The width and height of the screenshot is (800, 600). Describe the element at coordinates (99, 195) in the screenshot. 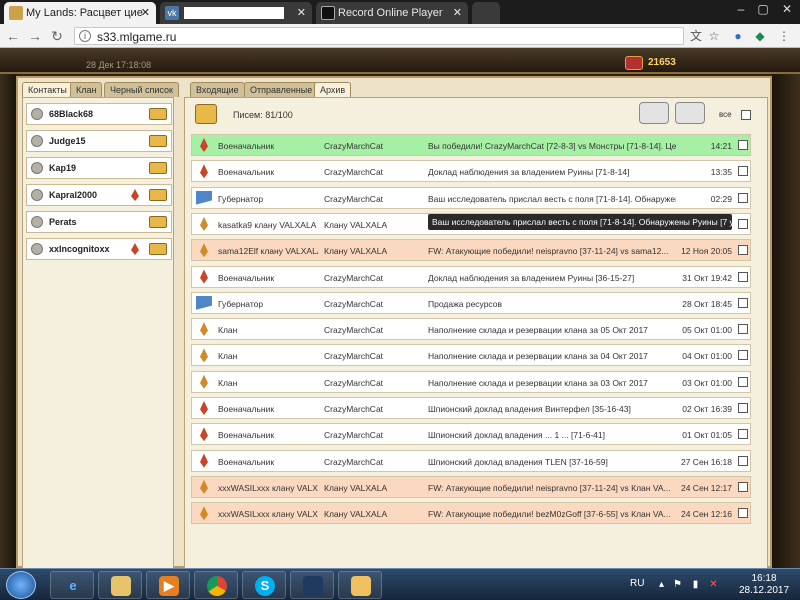

I see `contact-item: Kapral2000` at that location.